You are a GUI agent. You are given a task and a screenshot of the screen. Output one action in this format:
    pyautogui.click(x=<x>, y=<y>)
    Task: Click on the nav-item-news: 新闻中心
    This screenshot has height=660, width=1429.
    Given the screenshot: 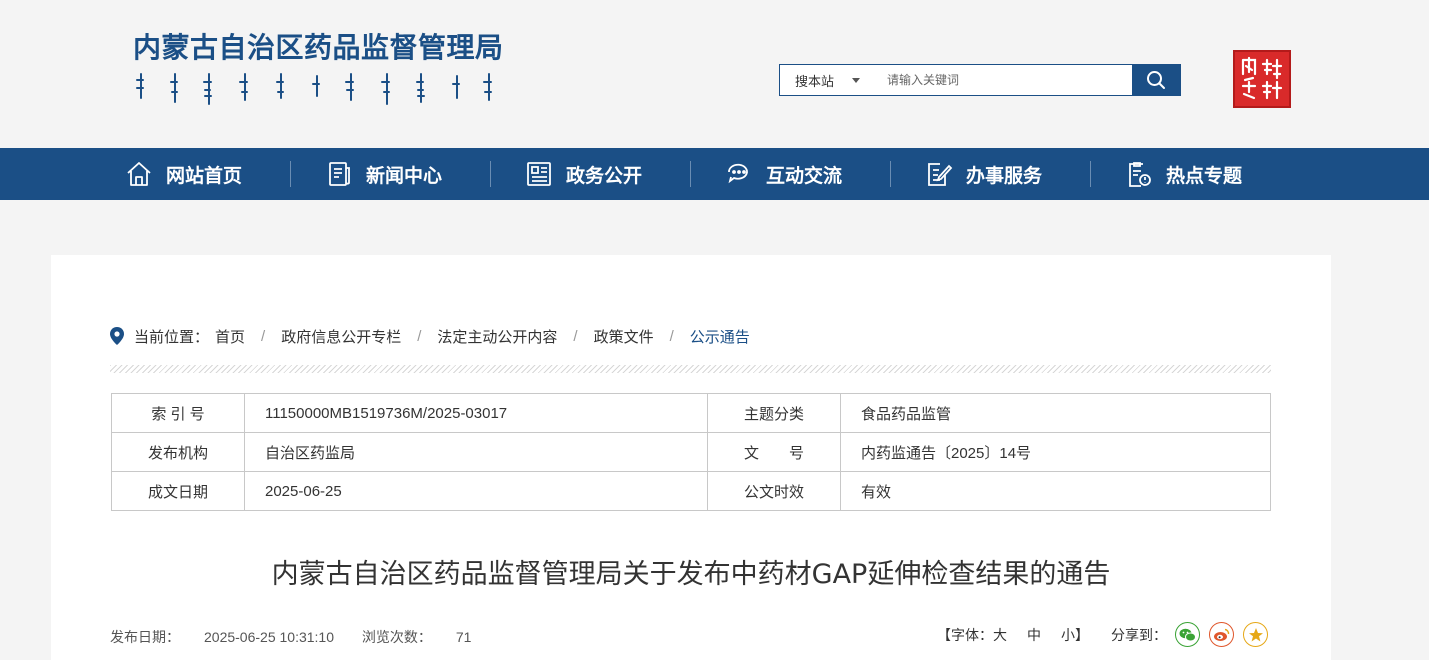 What is the action you would take?
    pyautogui.click(x=424, y=174)
    